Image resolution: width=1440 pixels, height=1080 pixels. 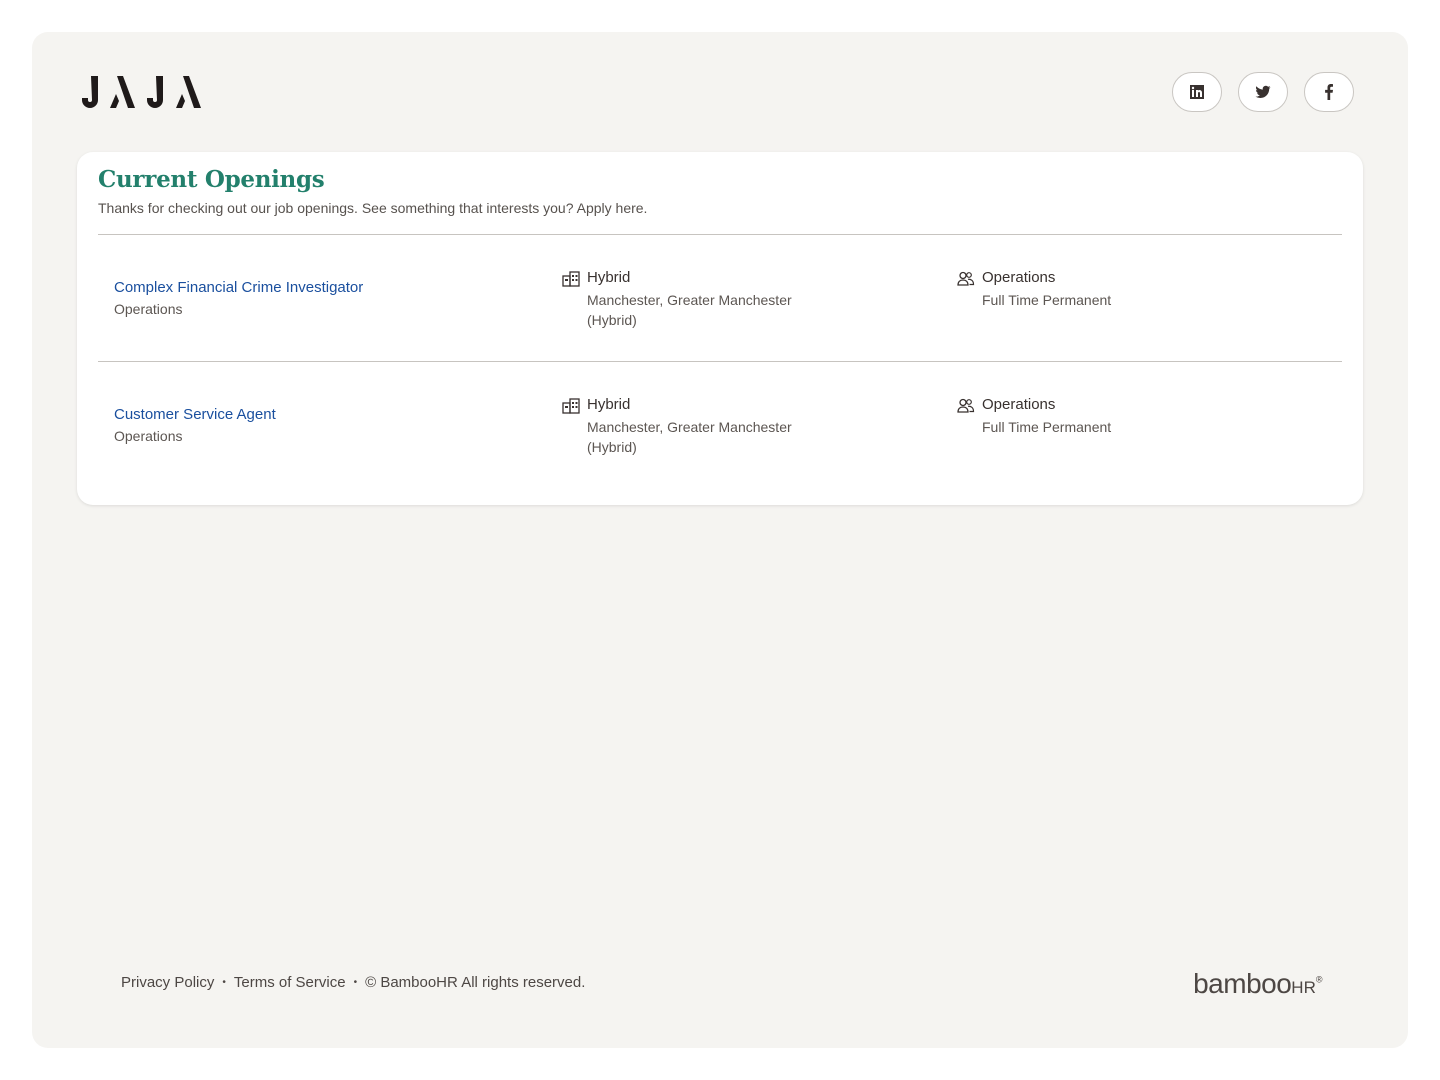 What do you see at coordinates (475, 982) in the screenshot?
I see `copyright-text: © BambooHR All rights reserved.` at bounding box center [475, 982].